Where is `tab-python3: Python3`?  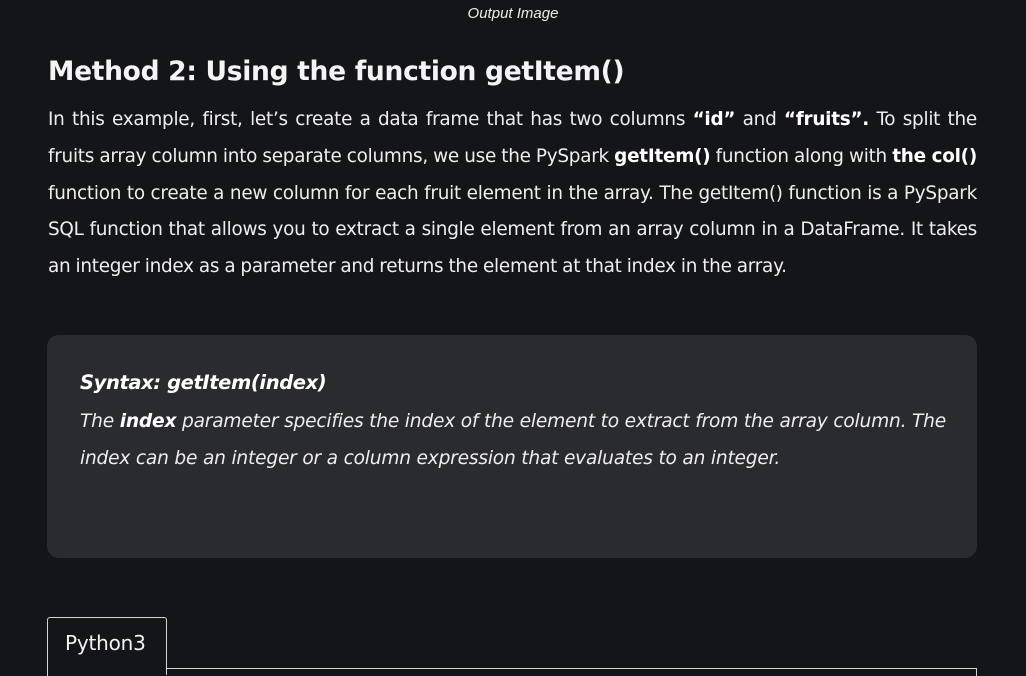 tab-python3: Python3 is located at coordinates (107, 646).